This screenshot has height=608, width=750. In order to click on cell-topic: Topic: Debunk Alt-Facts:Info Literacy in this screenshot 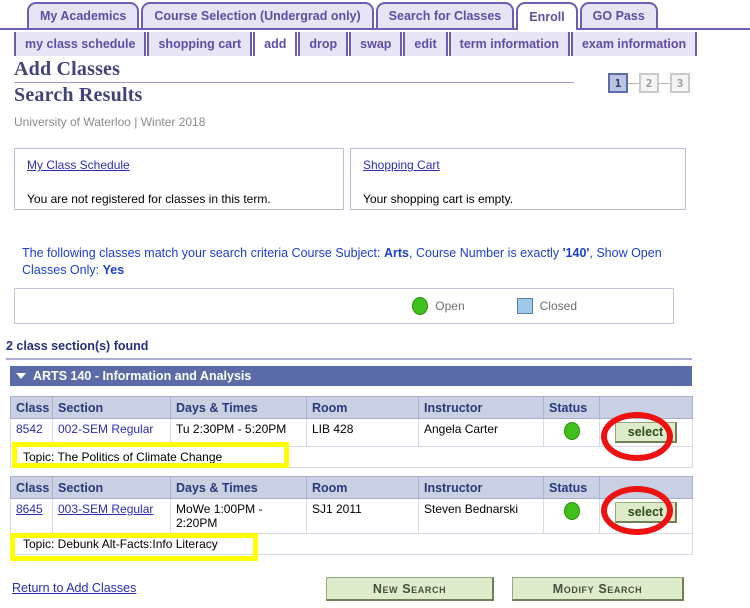, I will do `click(351, 544)`.